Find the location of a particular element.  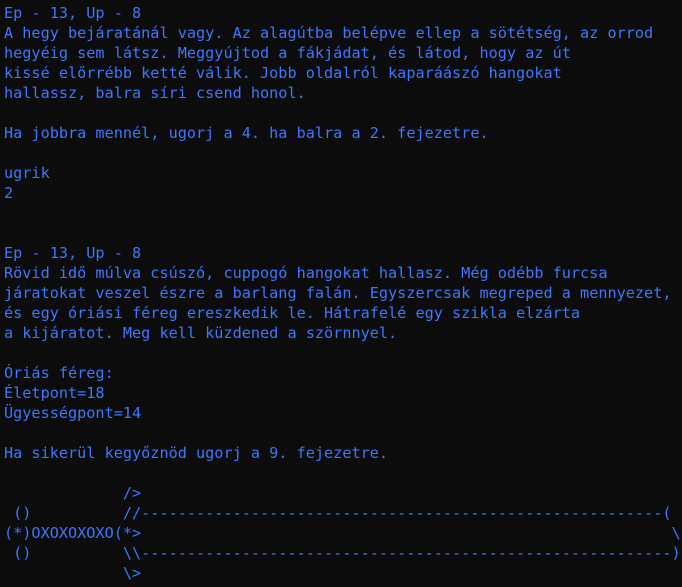

console-line: ugrik is located at coordinates (27, 173).